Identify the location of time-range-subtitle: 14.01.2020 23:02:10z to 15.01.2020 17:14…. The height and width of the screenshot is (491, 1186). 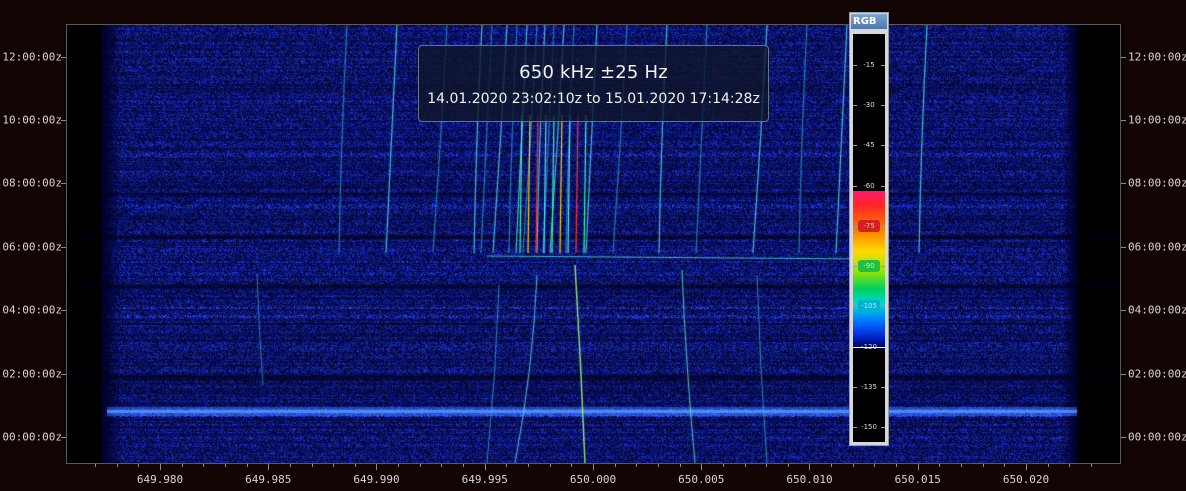
(593, 99).